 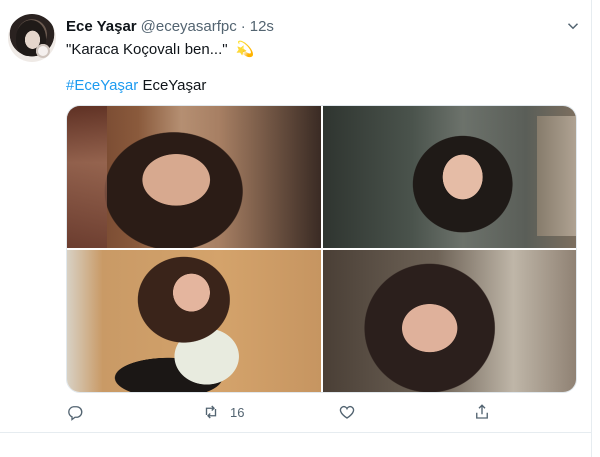 What do you see at coordinates (347, 412) in the screenshot?
I see `like-icon` at bounding box center [347, 412].